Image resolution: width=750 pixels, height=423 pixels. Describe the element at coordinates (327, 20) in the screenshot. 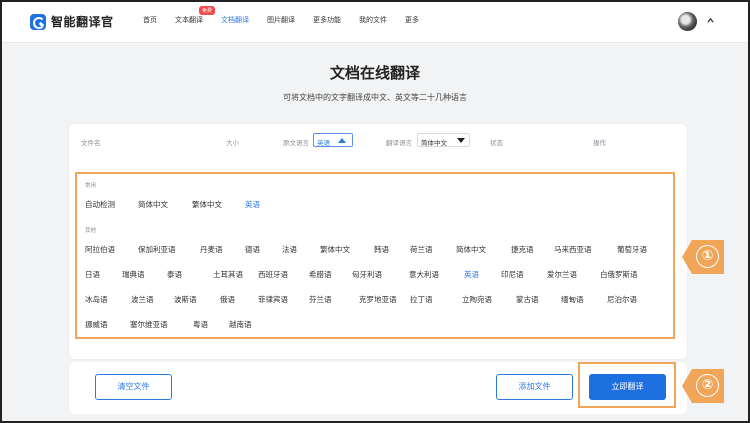

I see `nav-more-features: 更多功能` at that location.